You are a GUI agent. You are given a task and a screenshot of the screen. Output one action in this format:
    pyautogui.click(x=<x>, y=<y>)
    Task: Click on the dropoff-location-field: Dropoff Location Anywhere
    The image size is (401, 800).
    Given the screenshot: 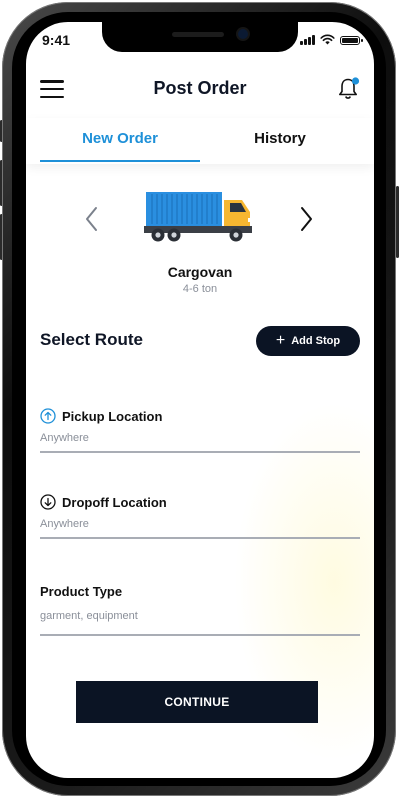 What is the action you would take?
    pyautogui.click(x=200, y=516)
    